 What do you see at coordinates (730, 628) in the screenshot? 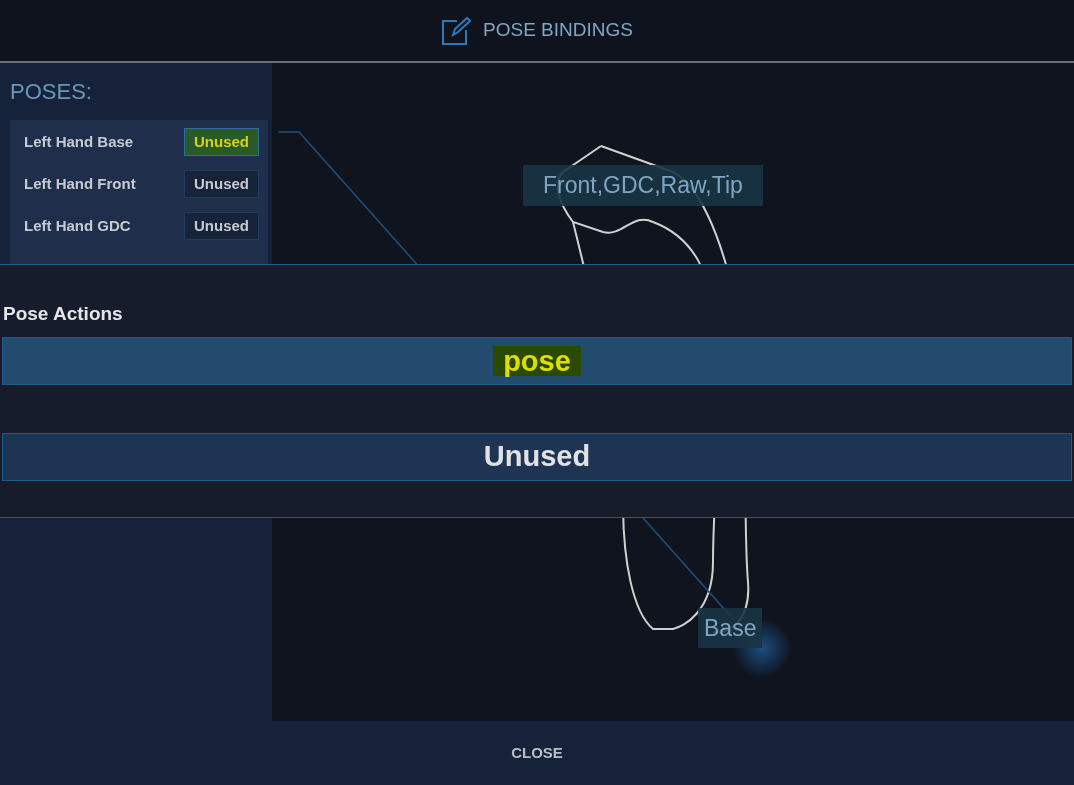
I see `pose-tag: Base` at bounding box center [730, 628].